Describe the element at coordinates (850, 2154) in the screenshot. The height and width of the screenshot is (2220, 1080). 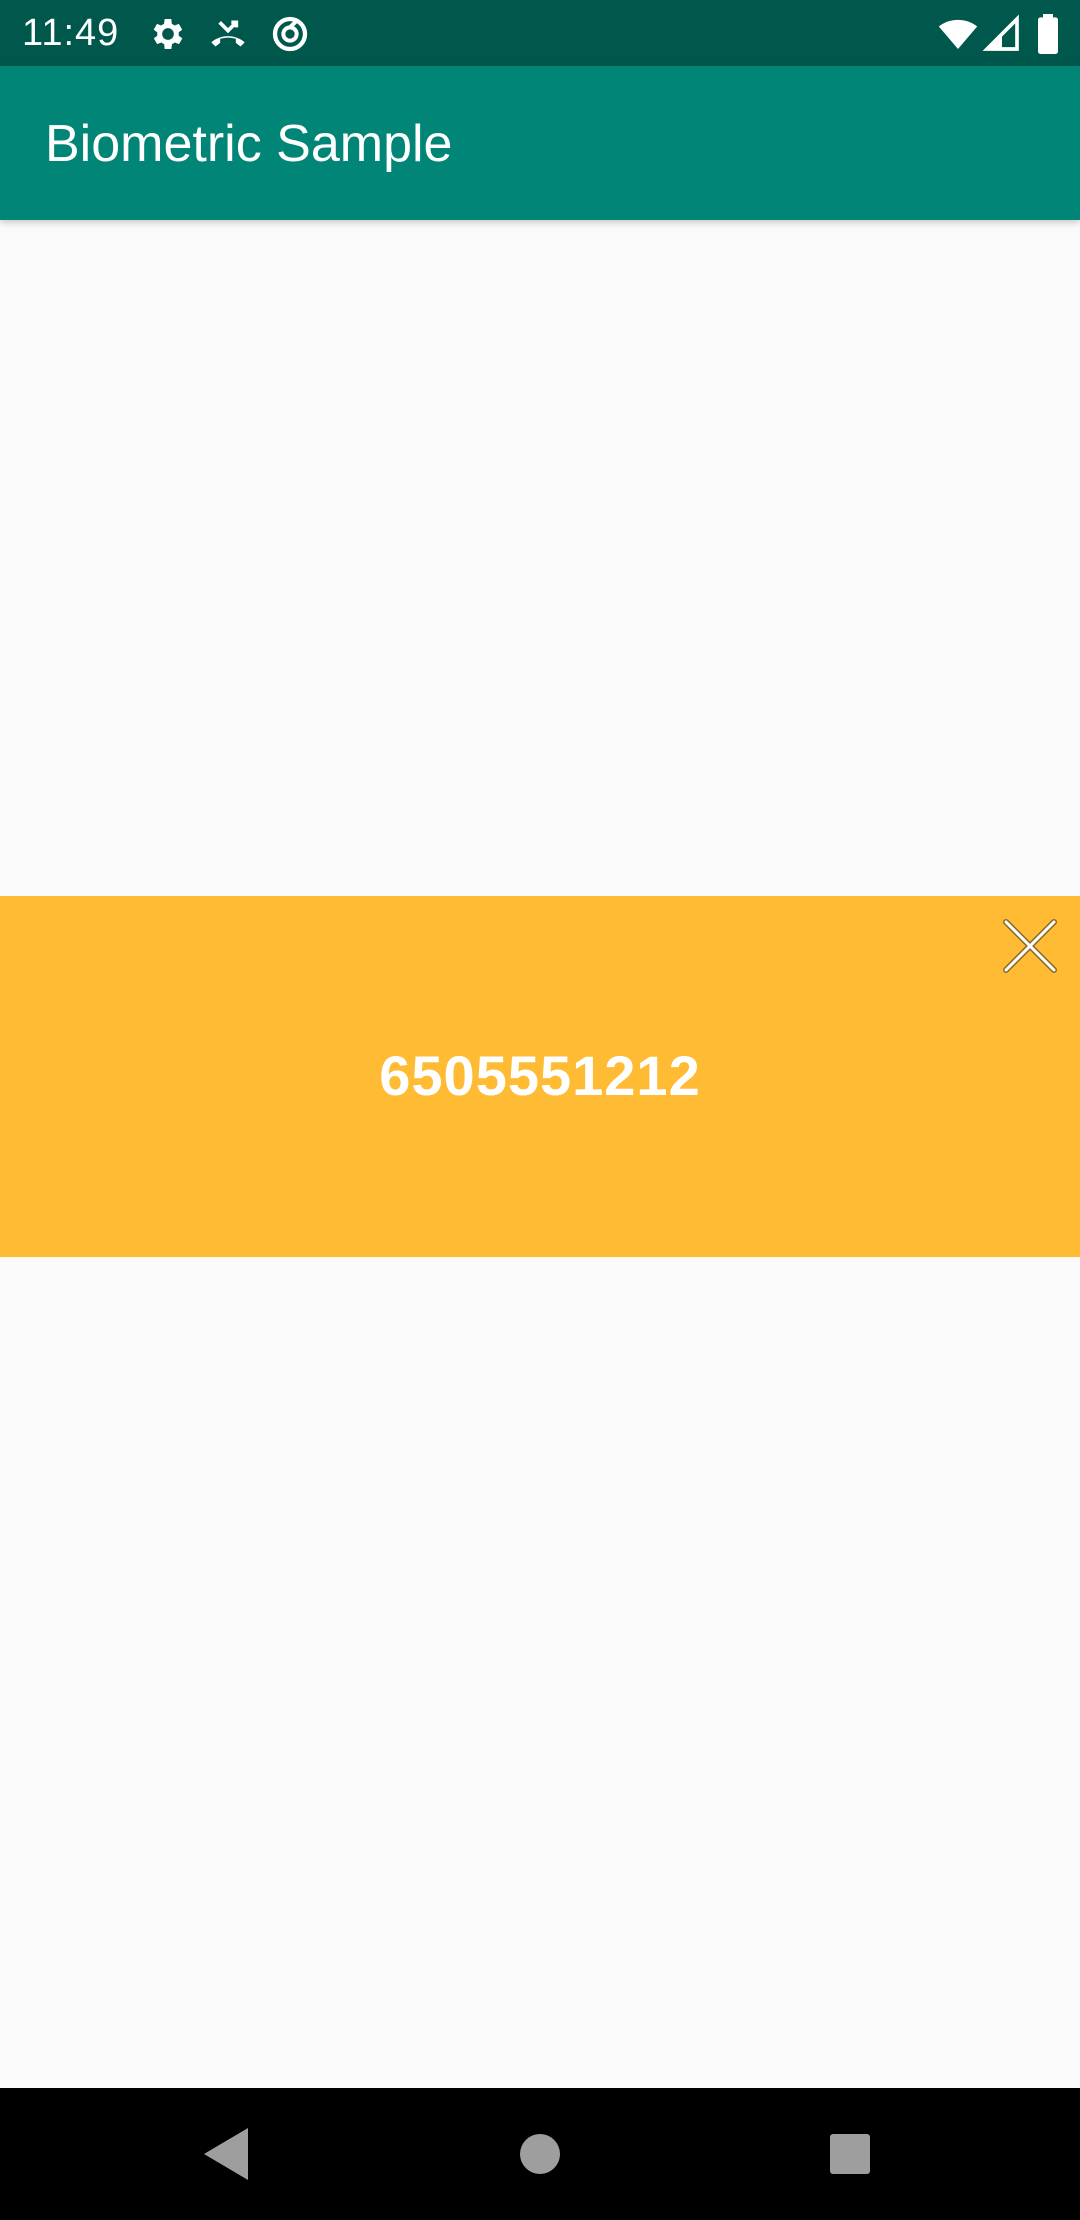
I see `recents-icon` at that location.